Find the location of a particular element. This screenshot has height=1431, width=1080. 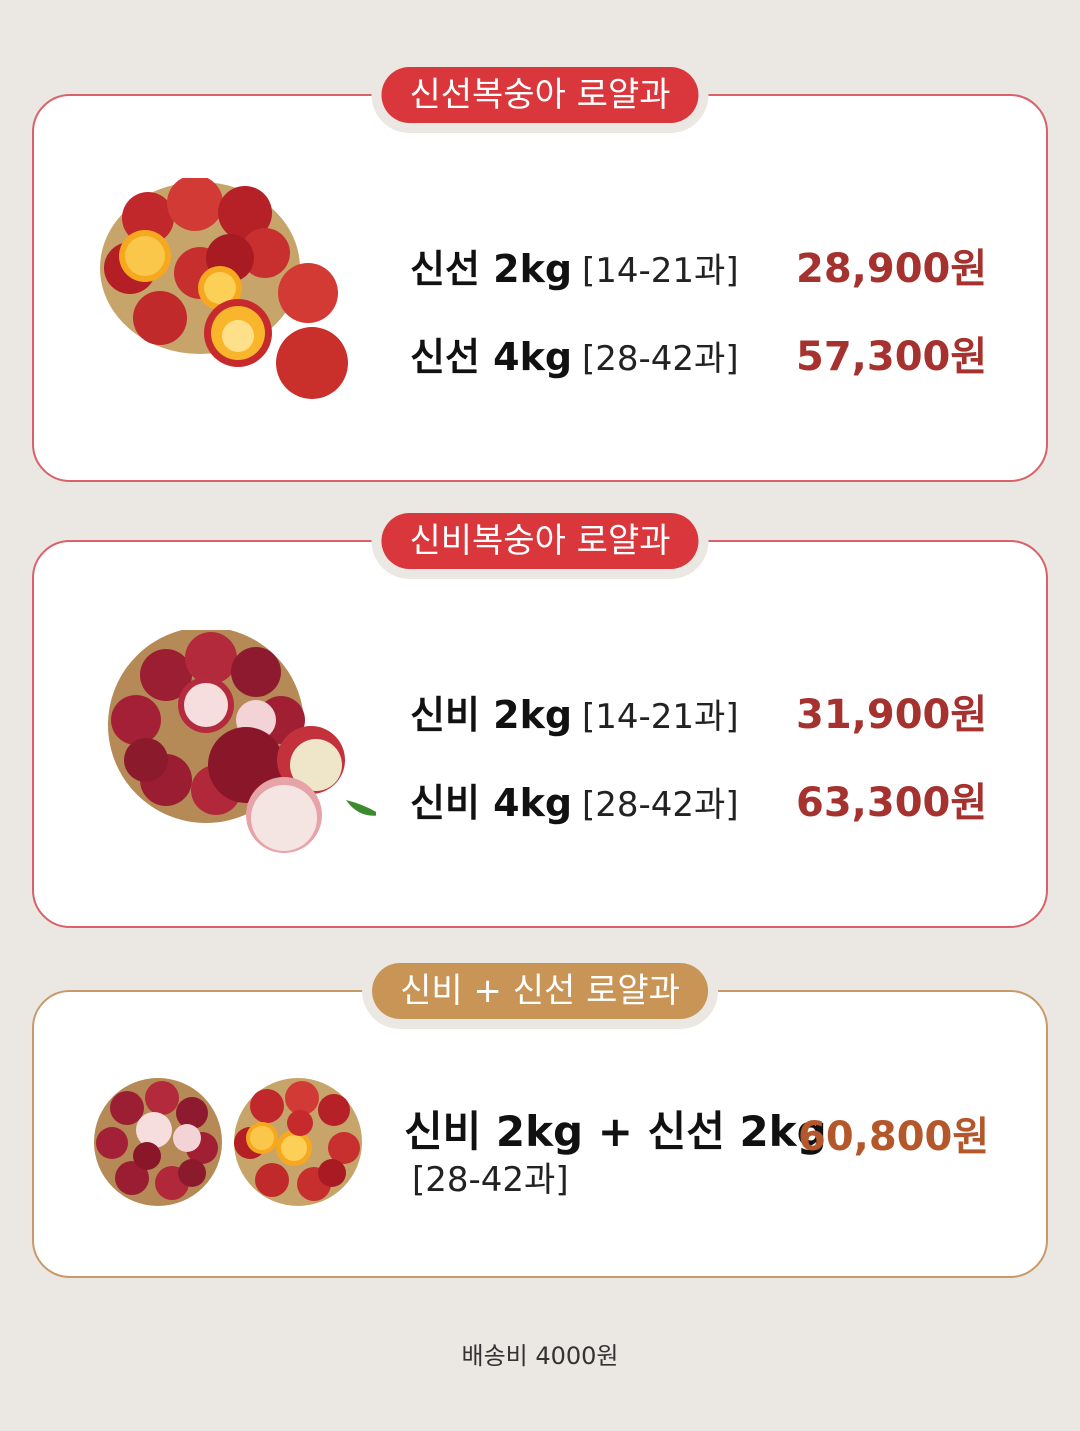

product-name: 신선 2kg is located at coordinates (491, 269).